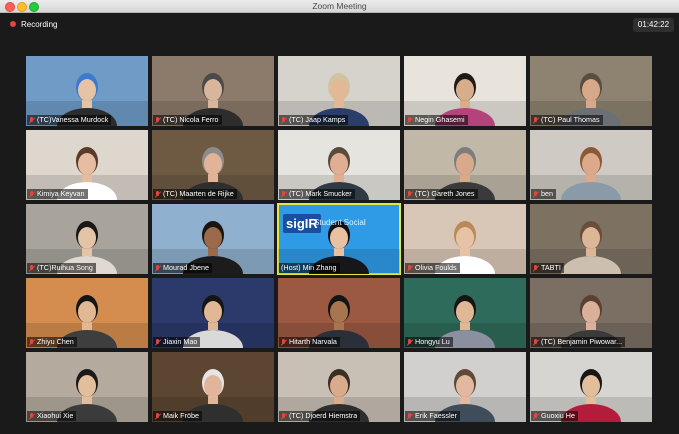 Image resolution: width=679 pixels, height=434 pixels. I want to click on participant-name: Xiaohui Xie, so click(55, 415).